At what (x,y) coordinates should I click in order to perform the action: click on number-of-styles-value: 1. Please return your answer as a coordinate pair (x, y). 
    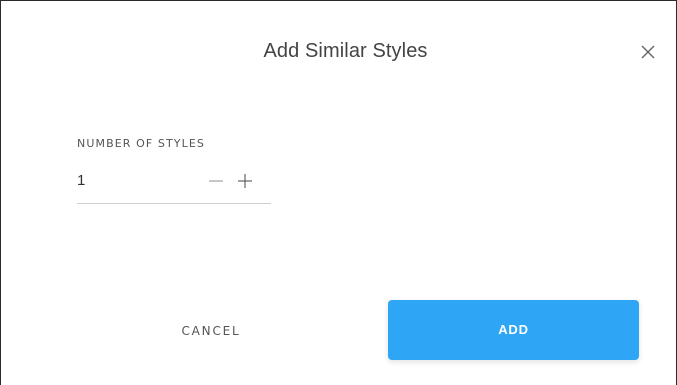
    Looking at the image, I should click on (81, 180).